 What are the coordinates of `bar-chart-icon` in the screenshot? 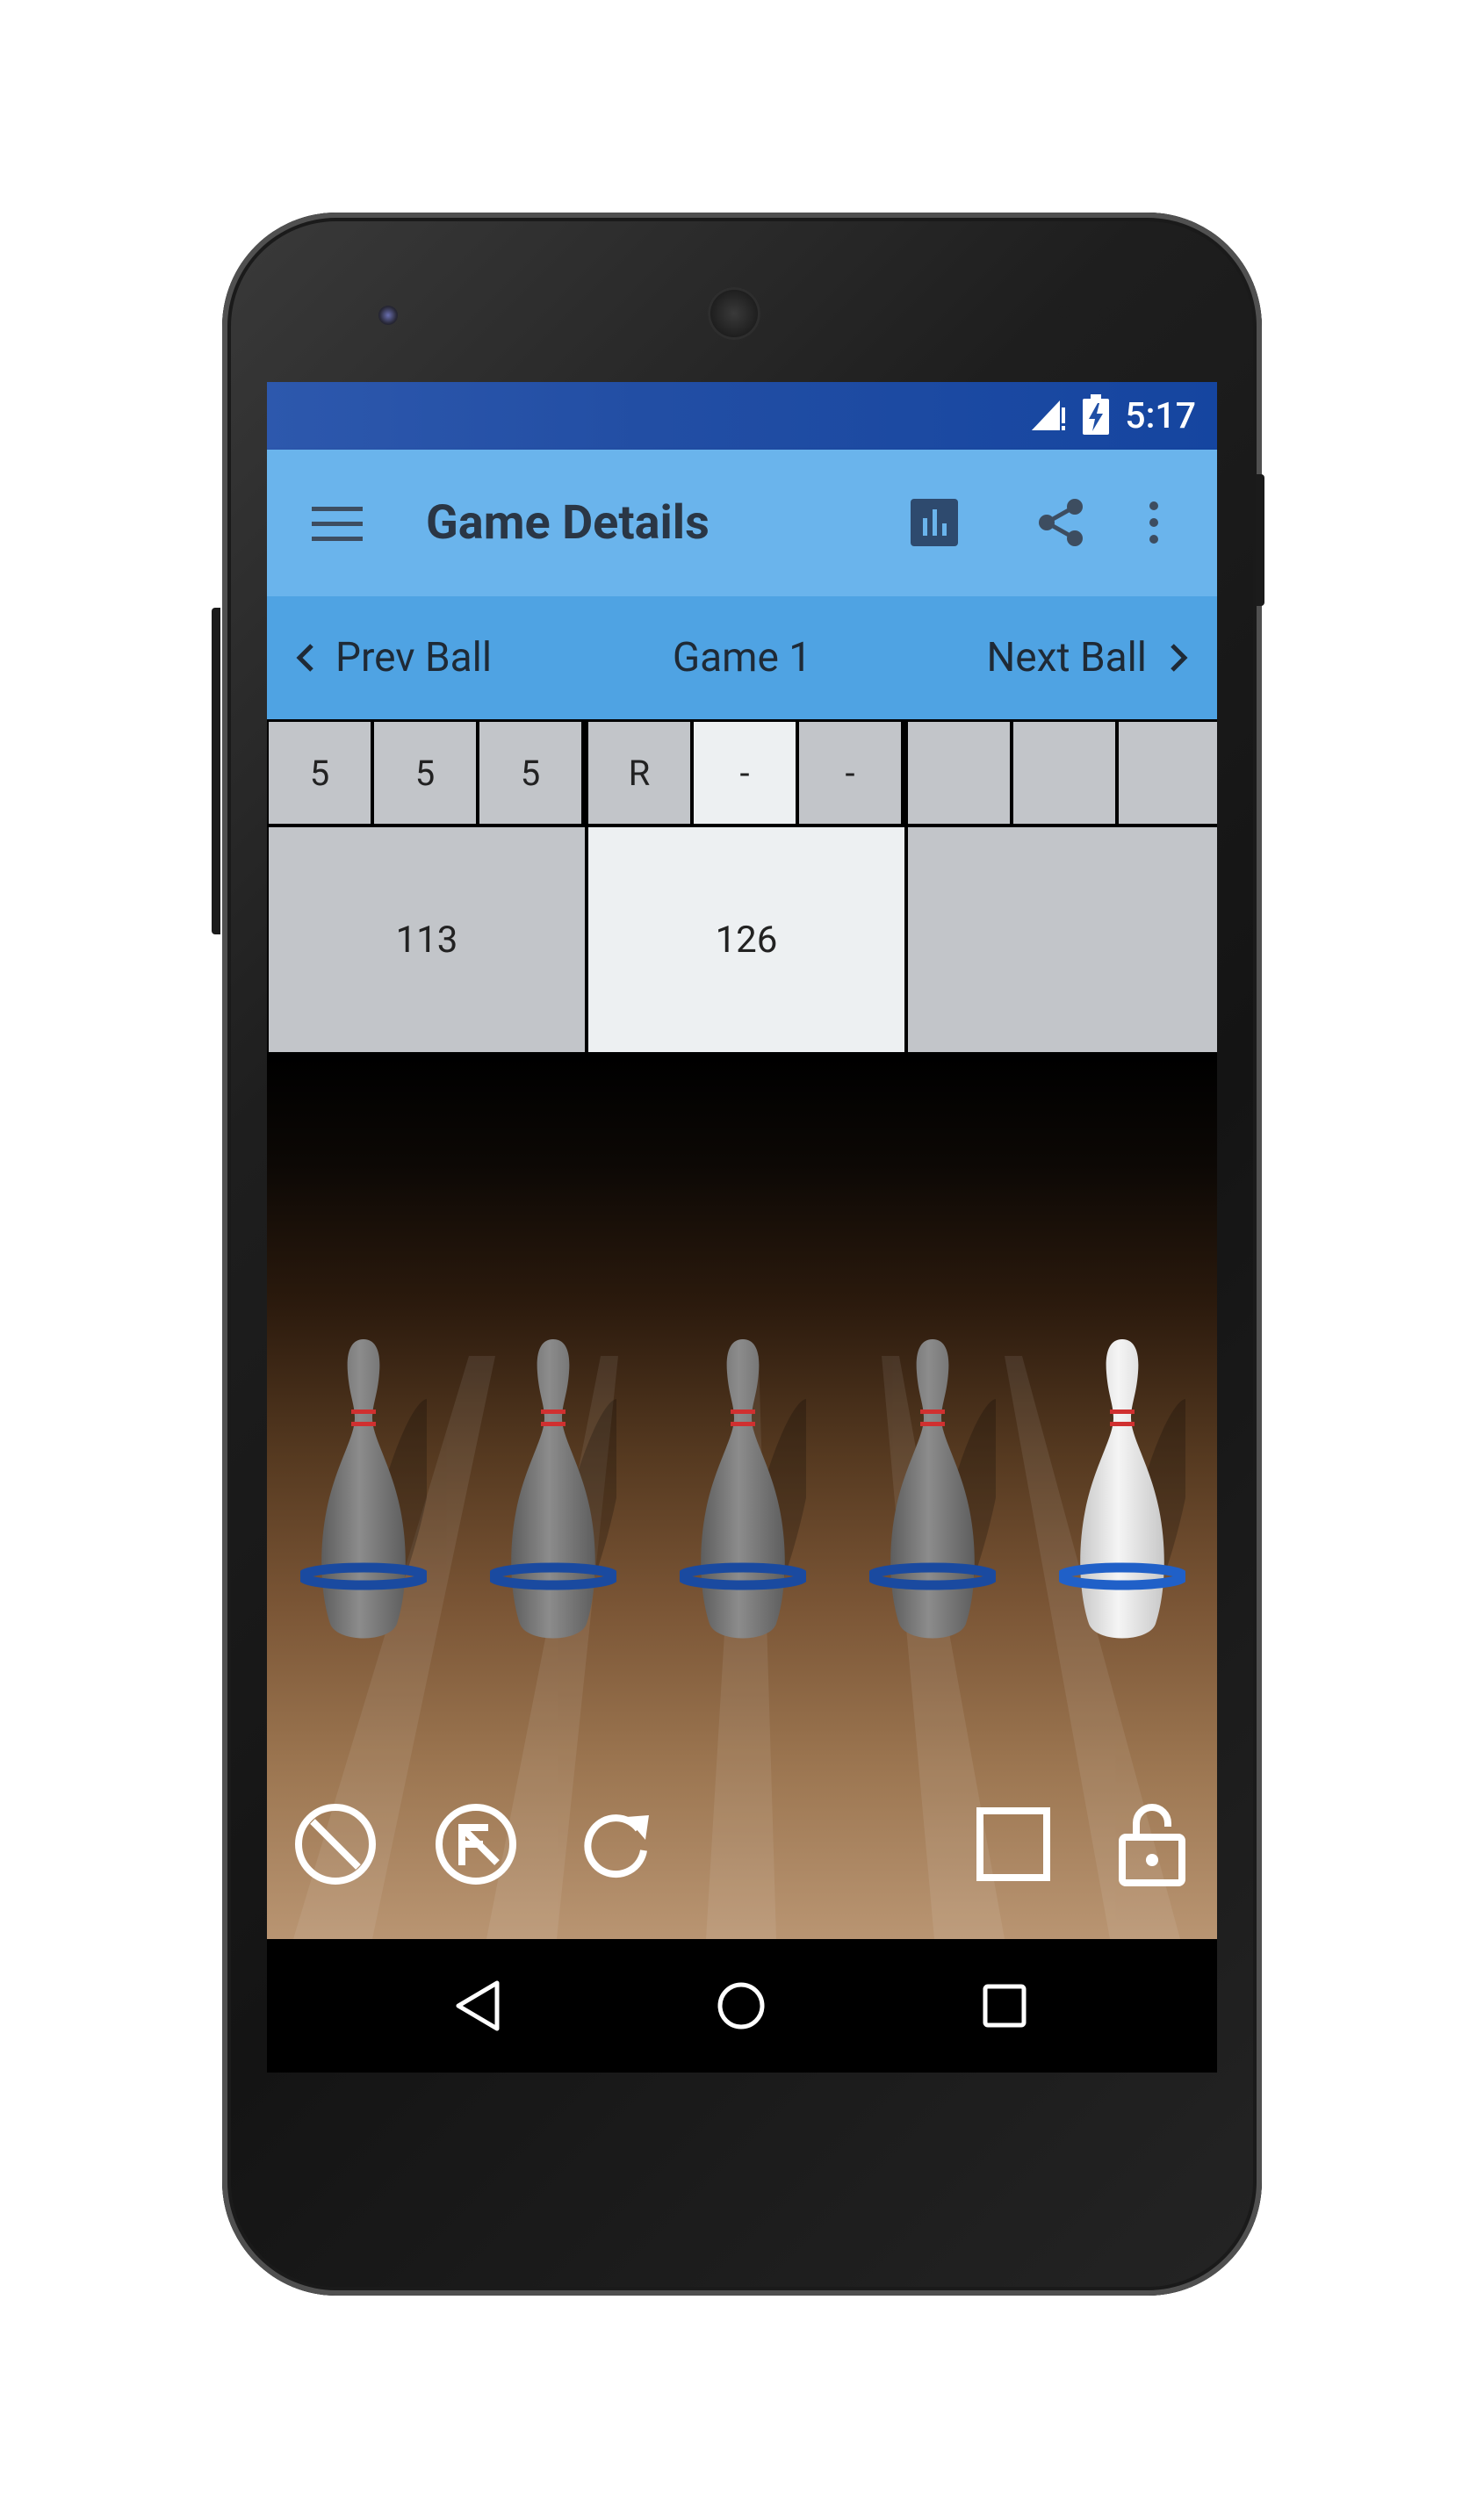 It's located at (934, 522).